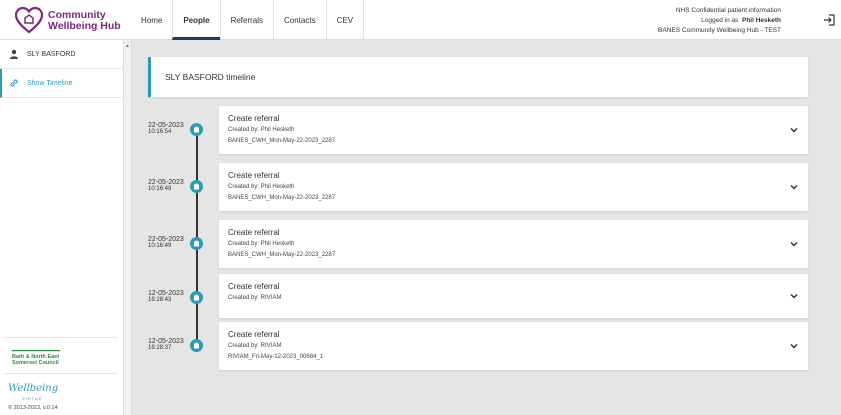  Describe the element at coordinates (14, 83) in the screenshot. I see `link-icon` at that location.